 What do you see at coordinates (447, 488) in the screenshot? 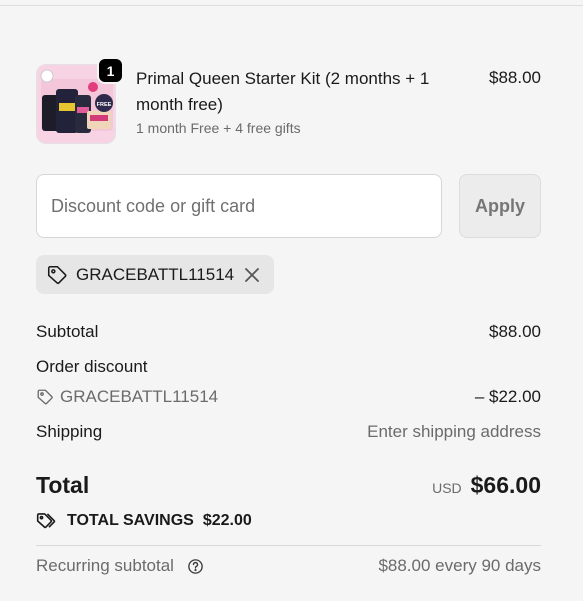
I see `currency-code: USD` at bounding box center [447, 488].